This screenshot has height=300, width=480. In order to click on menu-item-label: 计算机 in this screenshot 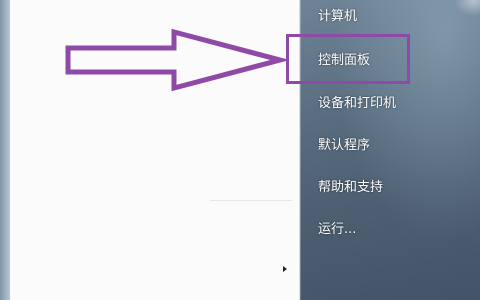, I will do `click(338, 16)`.